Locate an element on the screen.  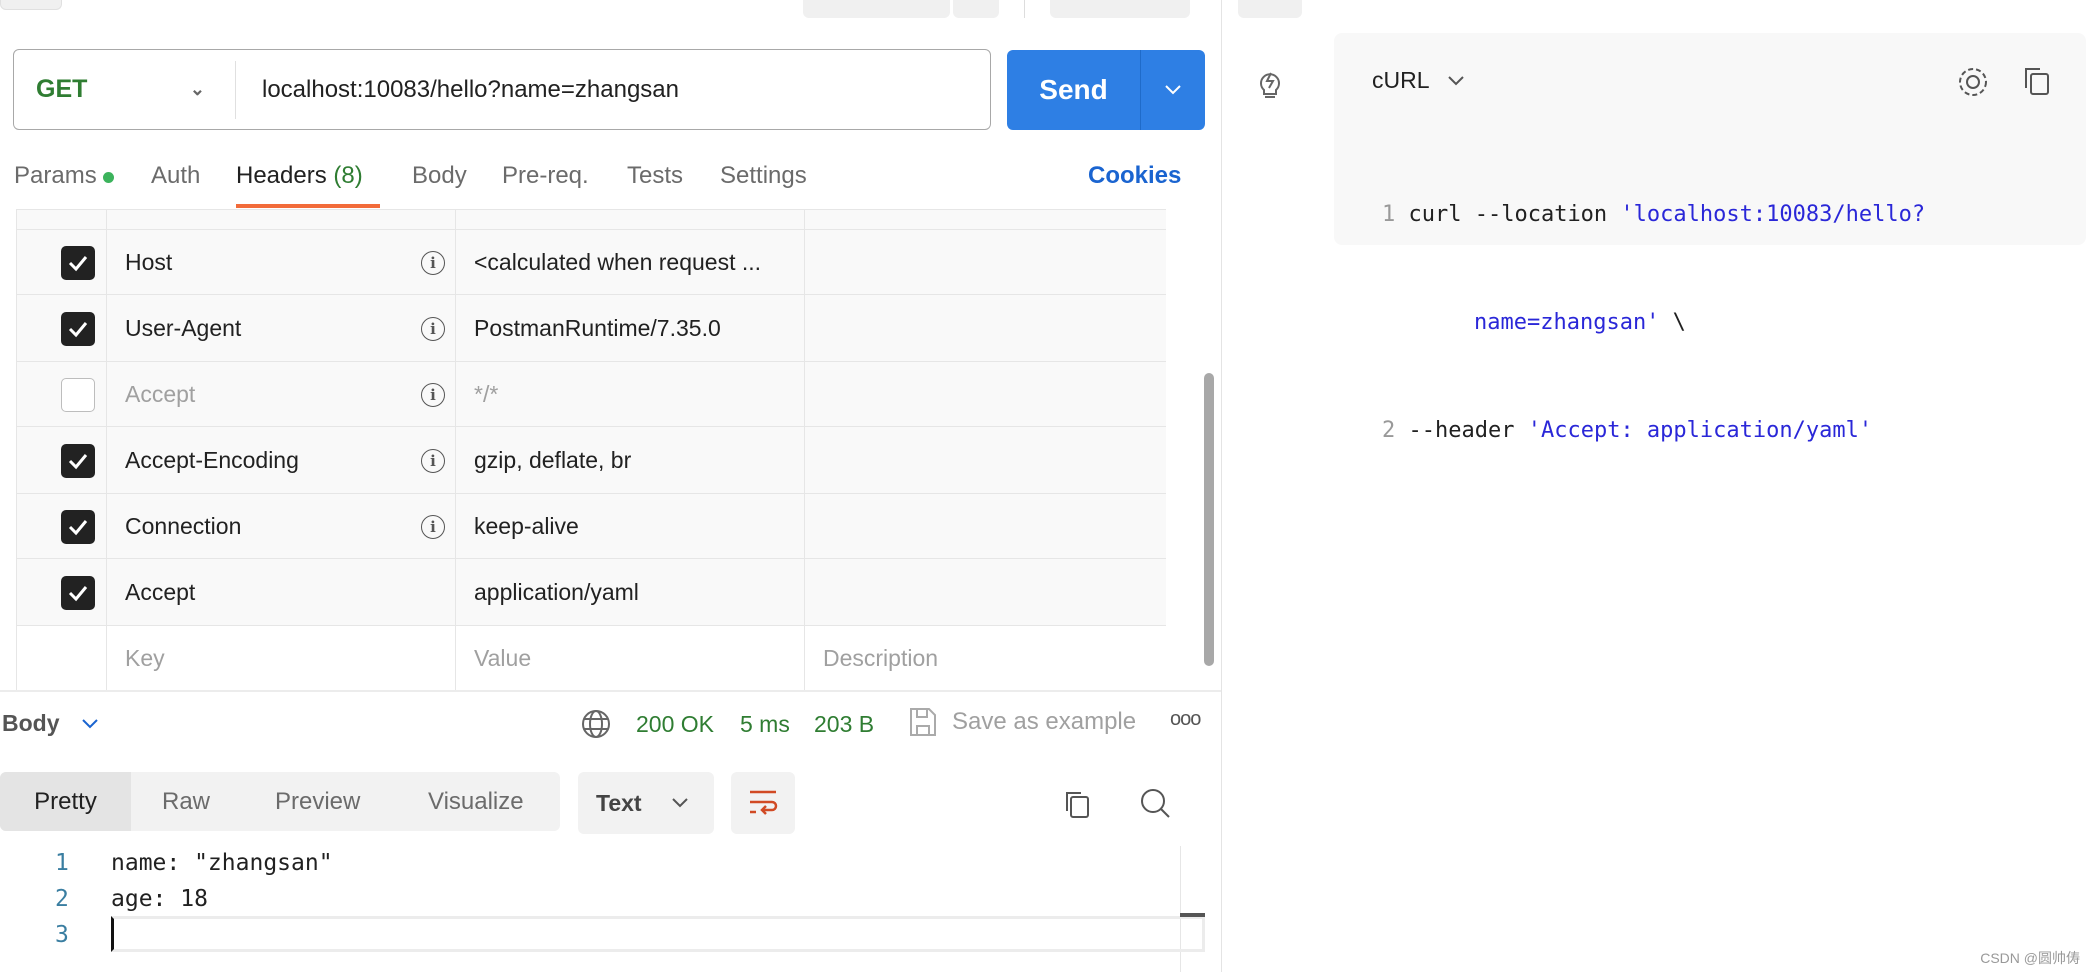
editor-scroll-marker is located at coordinates (1192, 915).